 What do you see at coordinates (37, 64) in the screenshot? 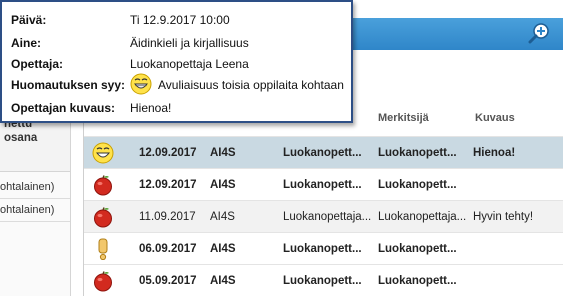
I see `tooltip-label-teacher: Opettaja:` at bounding box center [37, 64].